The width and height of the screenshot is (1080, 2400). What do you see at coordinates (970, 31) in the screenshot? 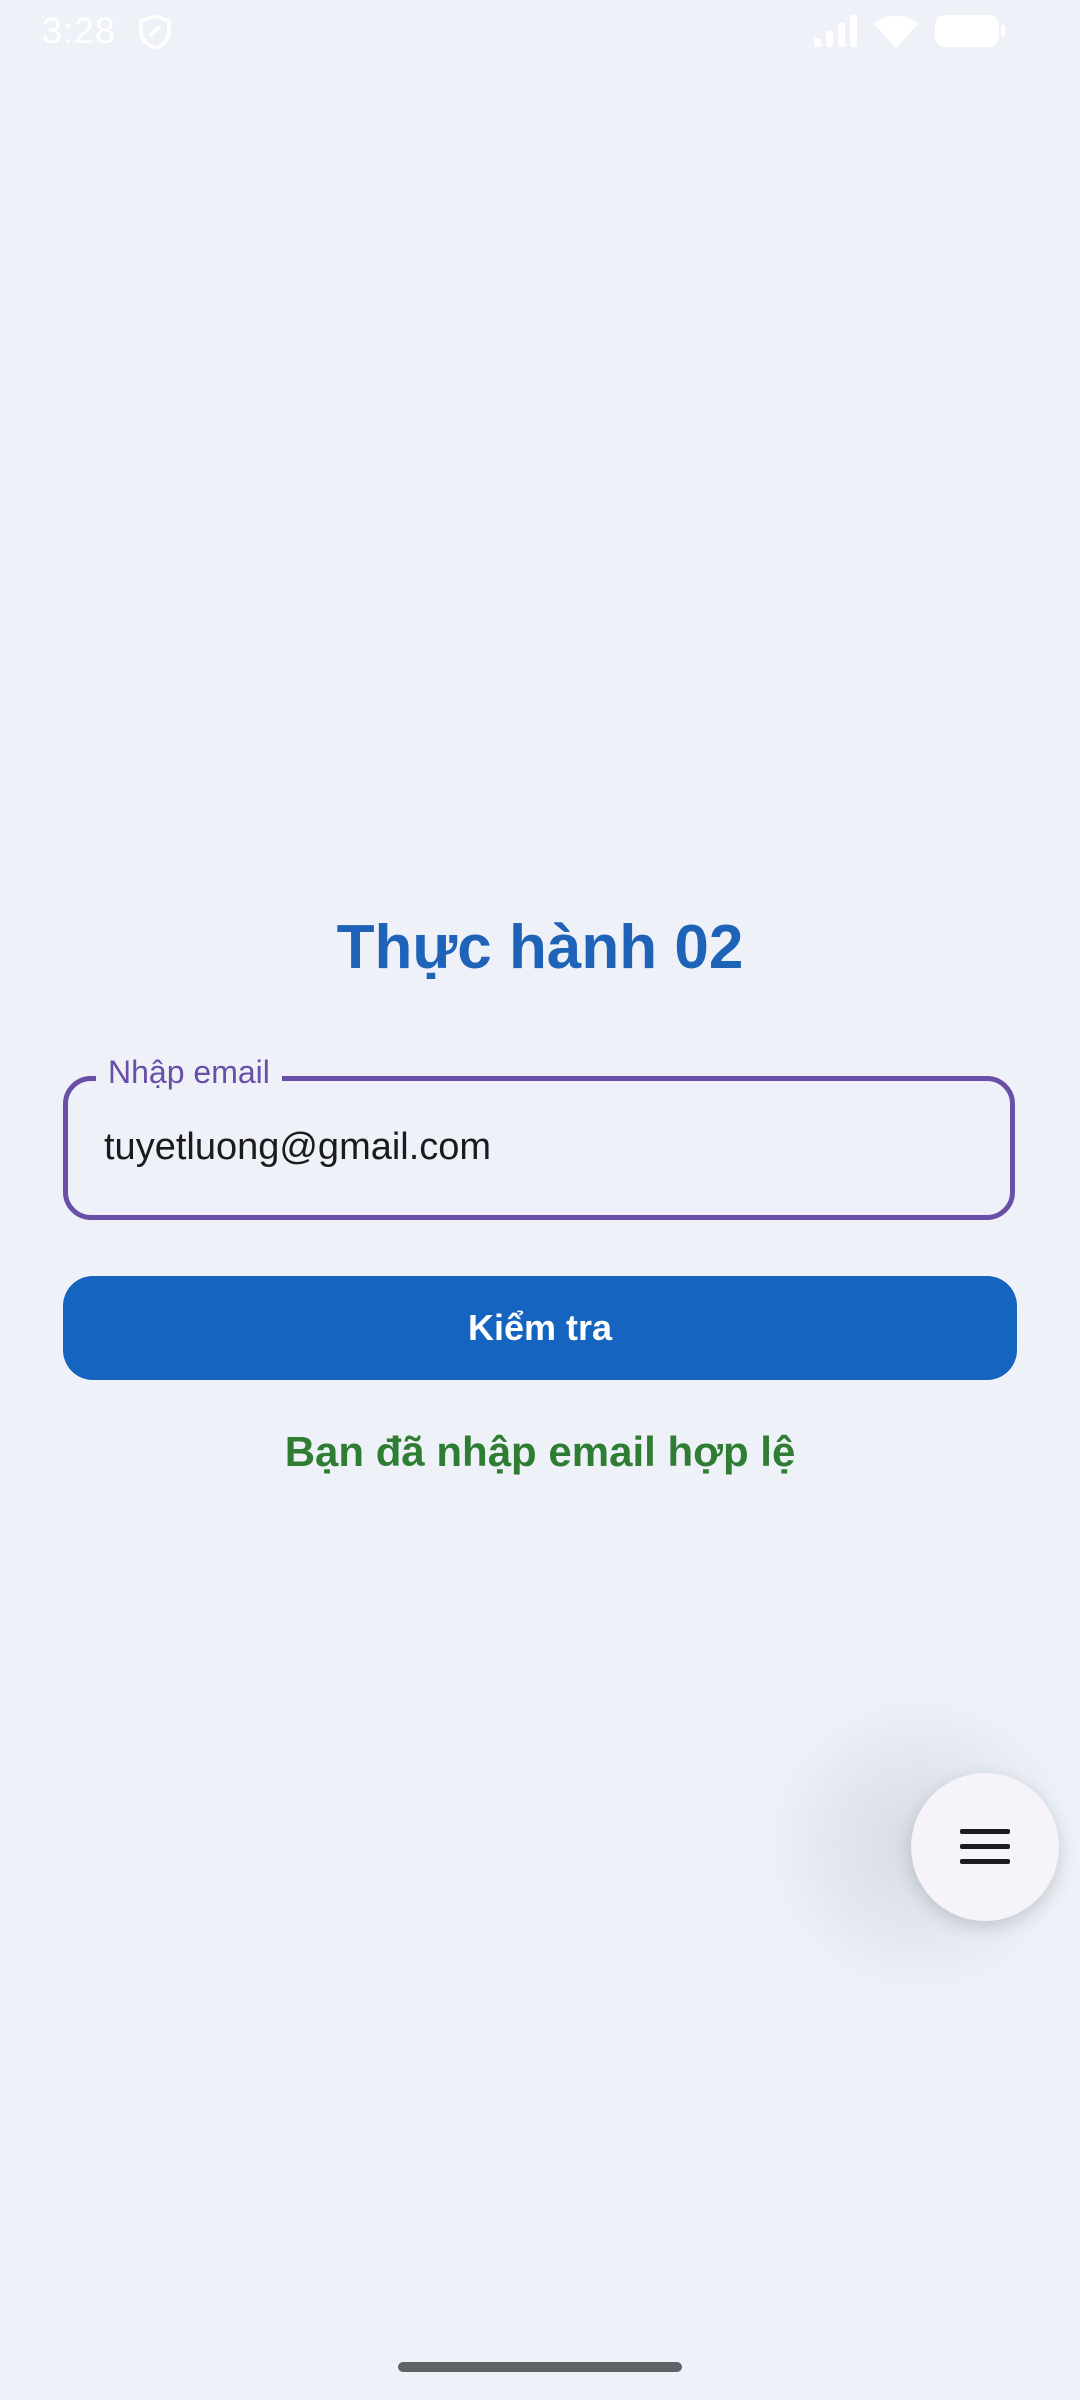
I see `battery-icon` at bounding box center [970, 31].